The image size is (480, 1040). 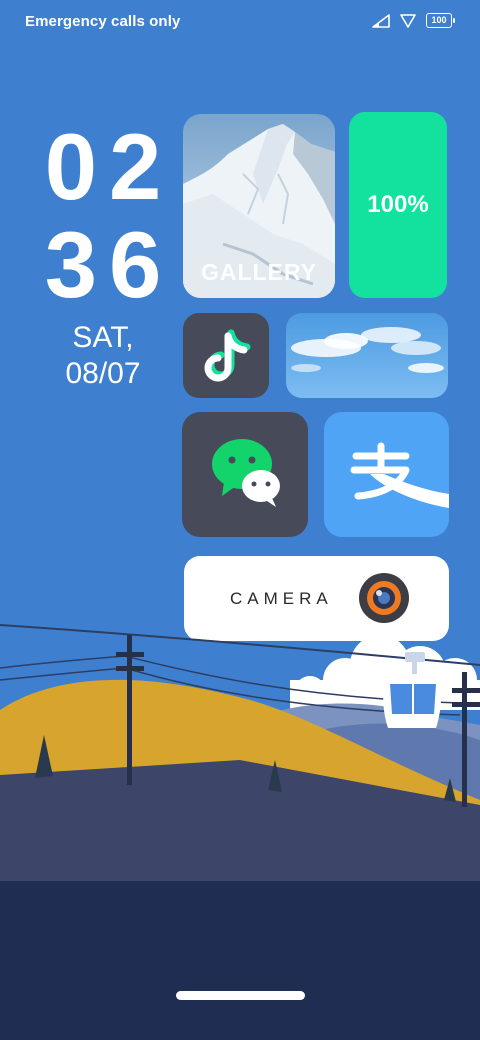 I want to click on clock-hours: 02, so click(x=109, y=166).